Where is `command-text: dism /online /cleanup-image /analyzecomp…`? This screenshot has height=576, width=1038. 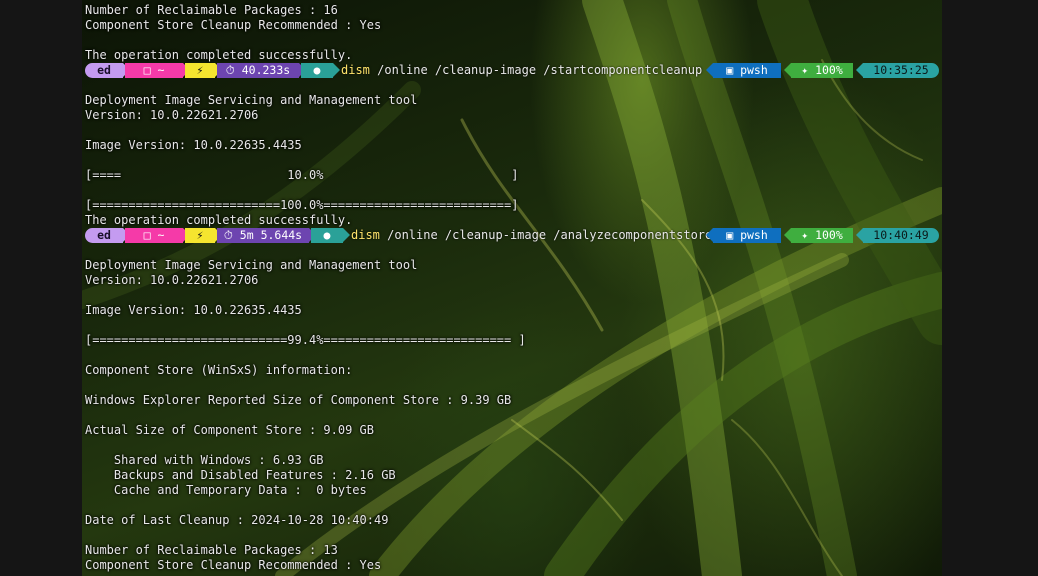
command-text: dism /online /cleanup-image /analyzecomp… is located at coordinates (531, 235).